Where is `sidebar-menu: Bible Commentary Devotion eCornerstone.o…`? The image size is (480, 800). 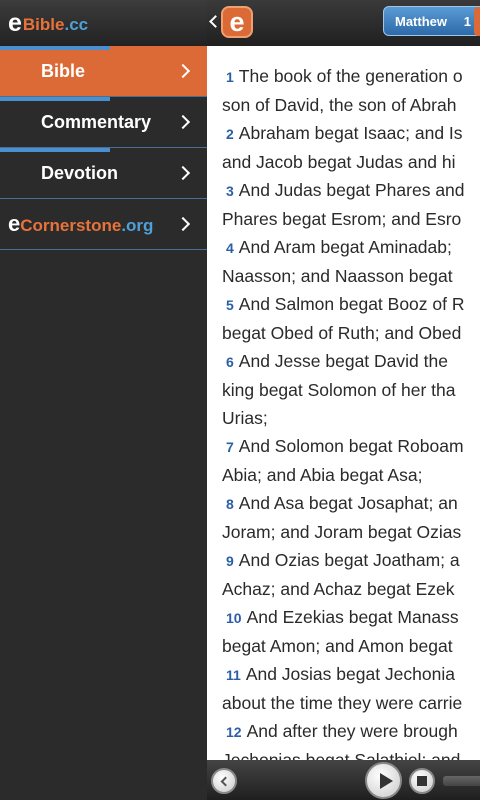
sidebar-menu: Bible Commentary Devotion eCornerstone.o… is located at coordinates (103, 148).